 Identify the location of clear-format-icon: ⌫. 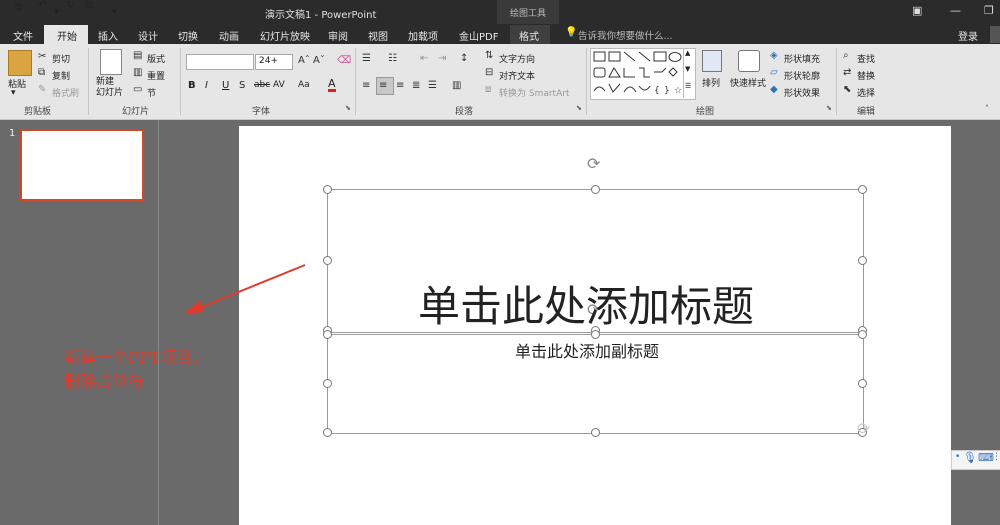
(344, 60).